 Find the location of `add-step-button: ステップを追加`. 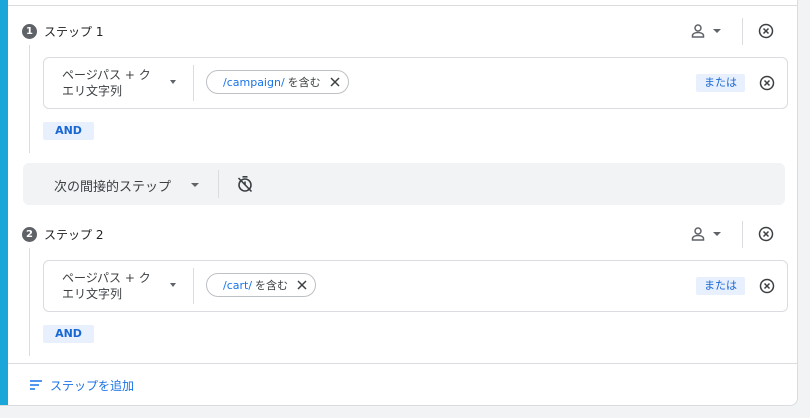

add-step-button: ステップを追加 is located at coordinates (82, 385).